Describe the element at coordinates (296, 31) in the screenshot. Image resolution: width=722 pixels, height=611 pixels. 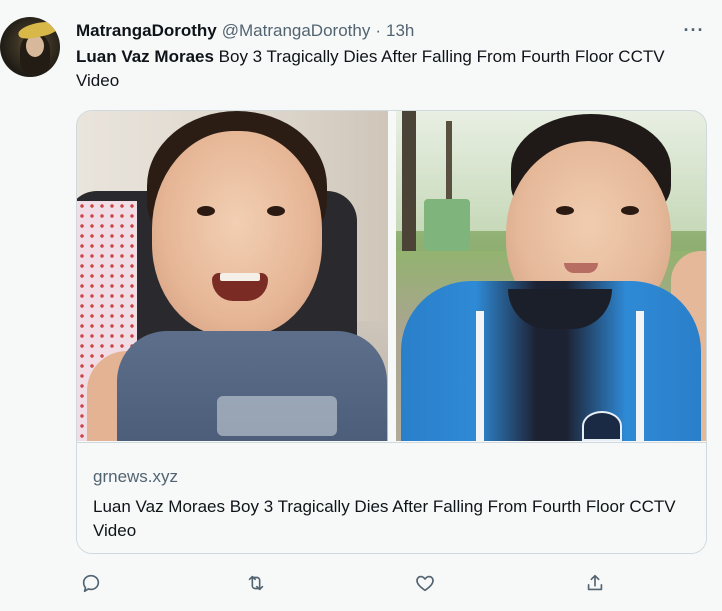
I see `author-handle: @MatrangaDorothy` at that location.